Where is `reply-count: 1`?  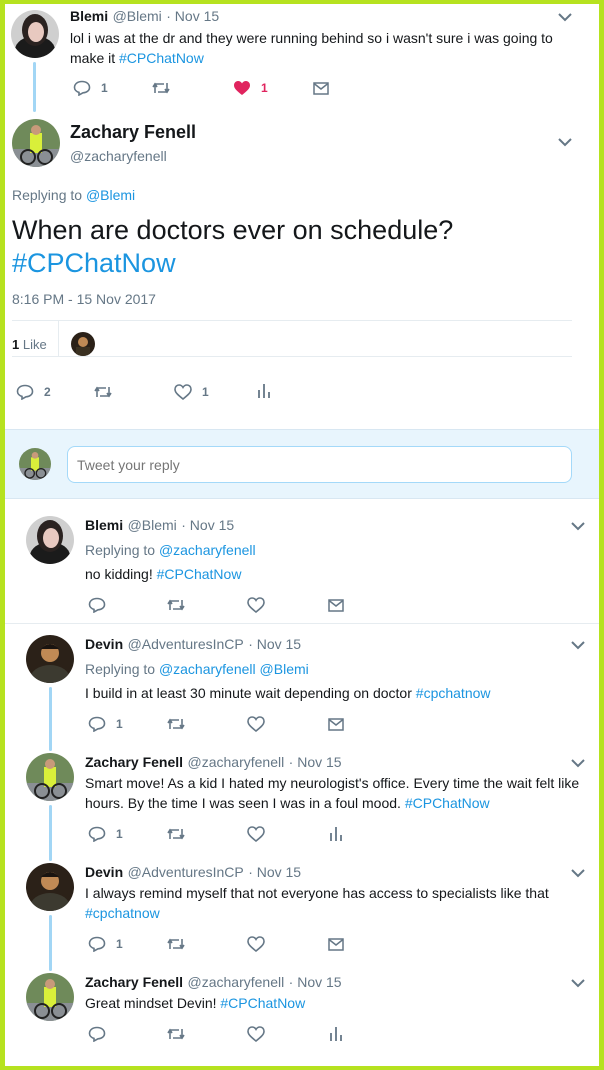 reply-count: 1 is located at coordinates (104, 88).